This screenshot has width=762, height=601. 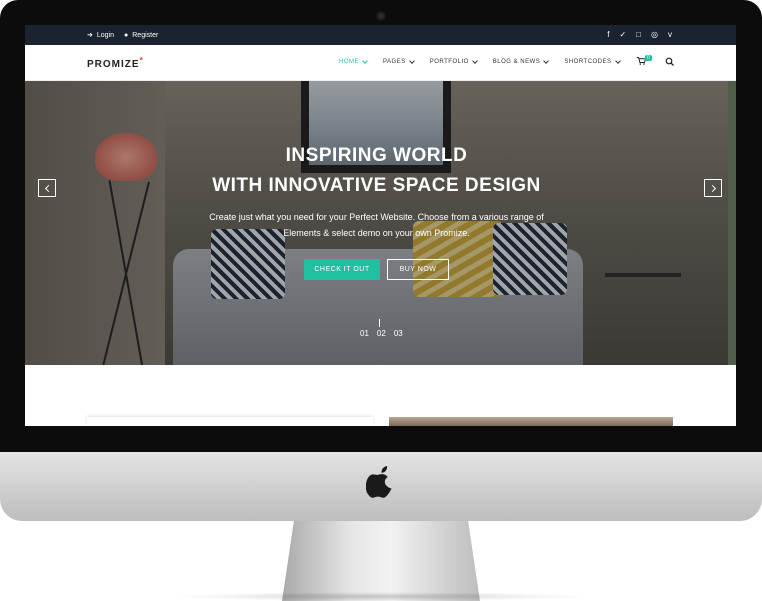 What do you see at coordinates (141, 60) in the screenshot?
I see `logo-star: *` at bounding box center [141, 60].